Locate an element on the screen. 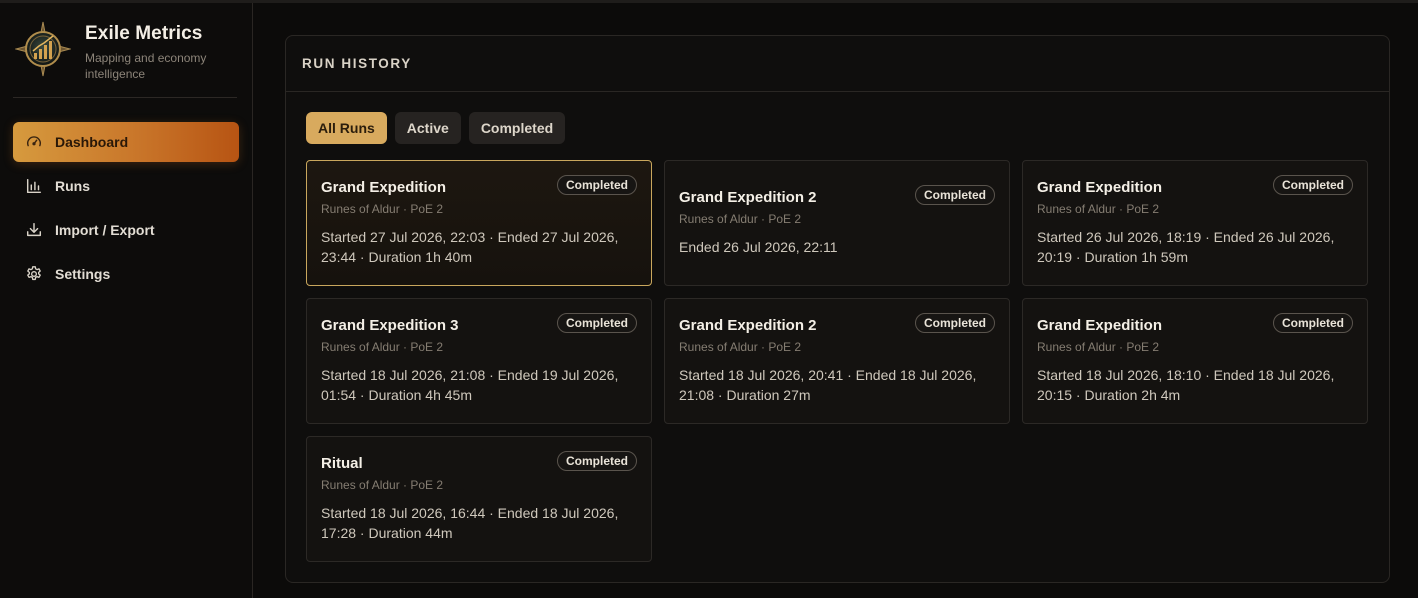  filter-all-runs: All Runs is located at coordinates (346, 128).